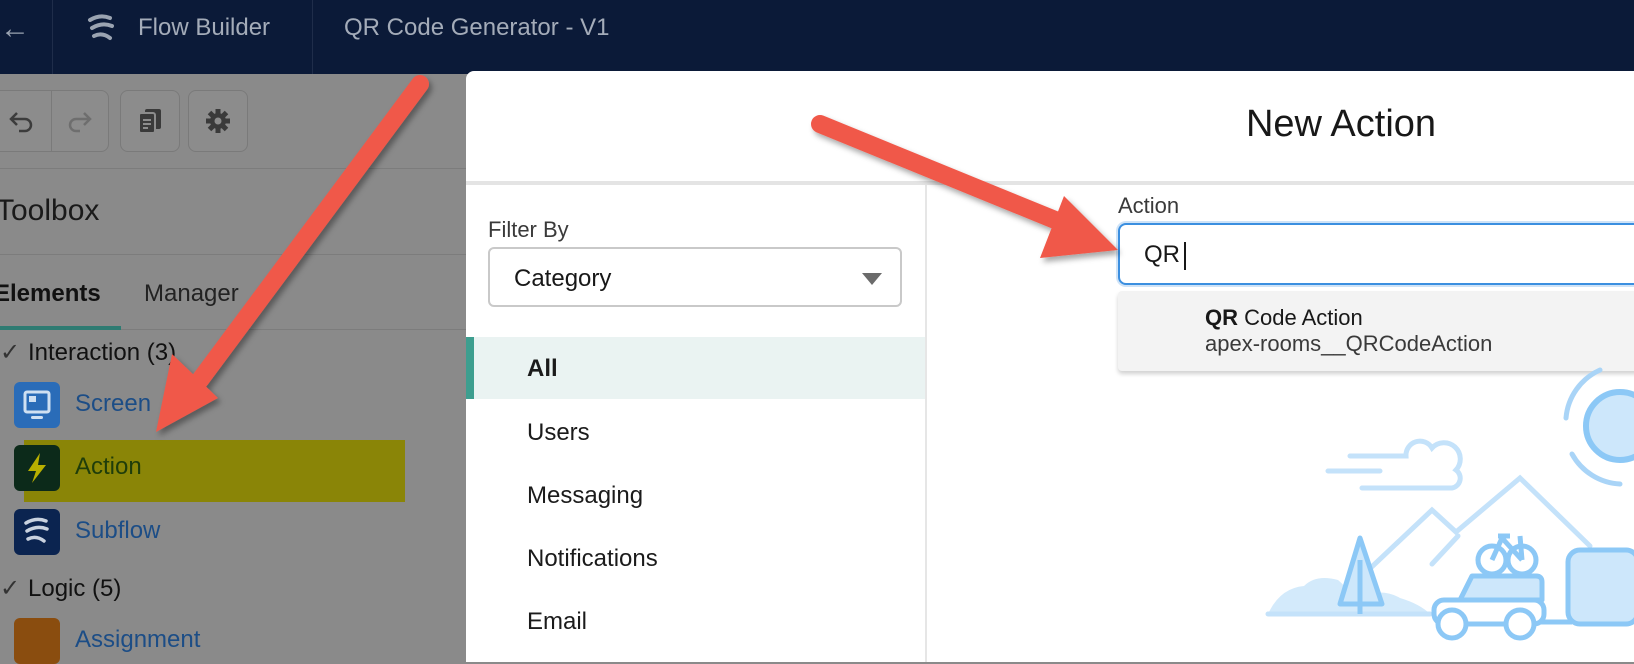 This screenshot has width=1634, height=664. I want to click on action-field-label: Action, so click(1149, 205).